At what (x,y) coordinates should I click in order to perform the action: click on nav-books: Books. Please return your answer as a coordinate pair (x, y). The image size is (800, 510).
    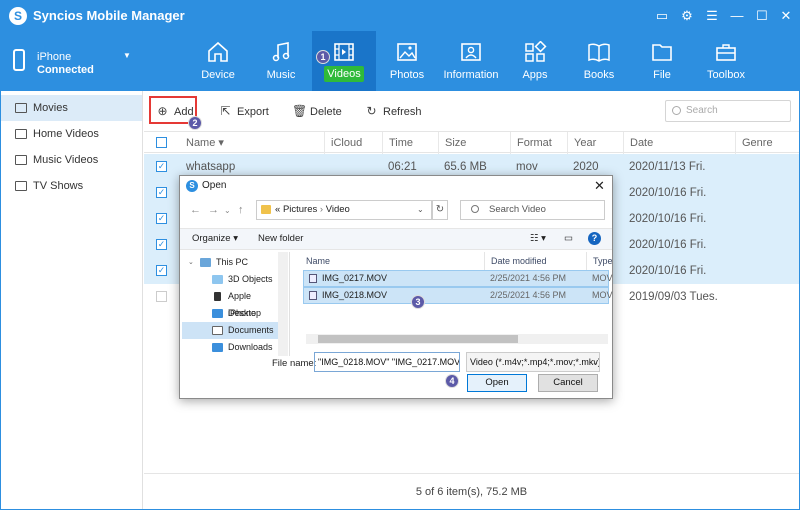
    Looking at the image, I should click on (599, 61).